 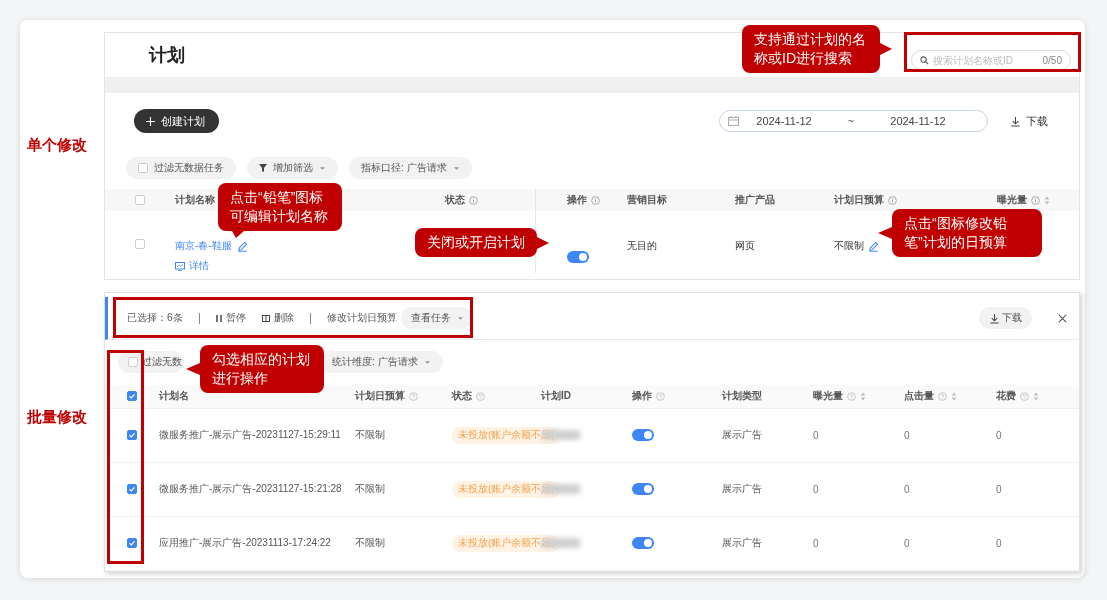 What do you see at coordinates (476, 242) in the screenshot?
I see `callout: 关闭或开启计划` at bounding box center [476, 242].